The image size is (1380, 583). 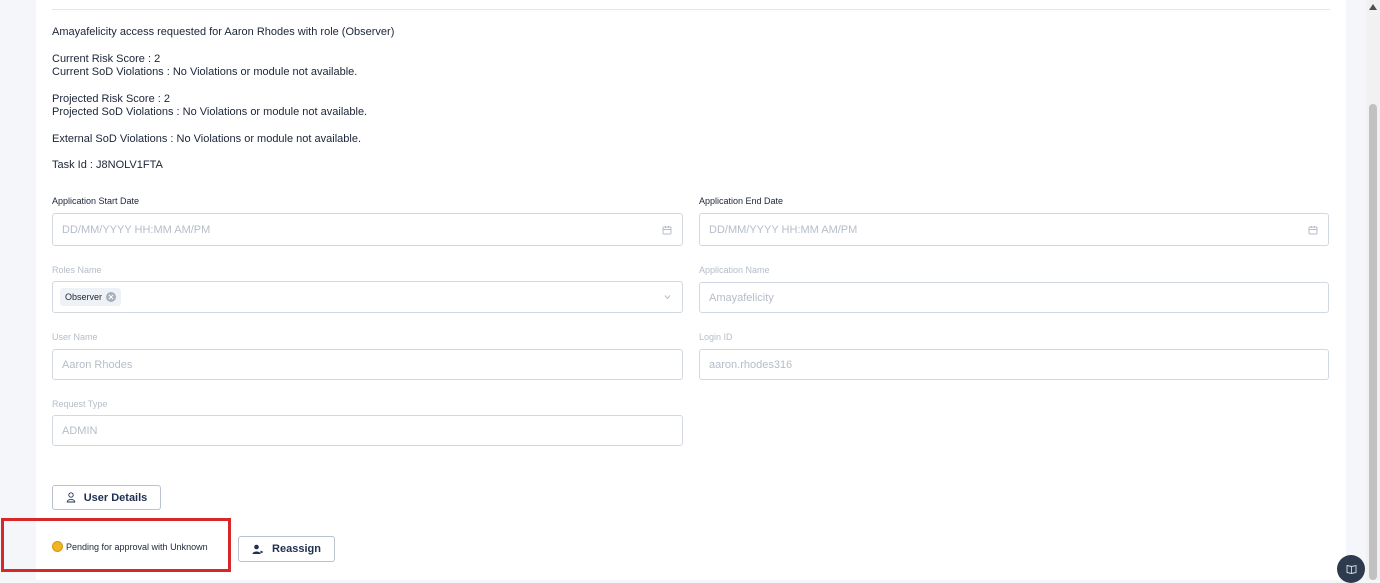 I want to click on task-id: Task Id : J8NOLV1FTA, so click(x=107, y=165).